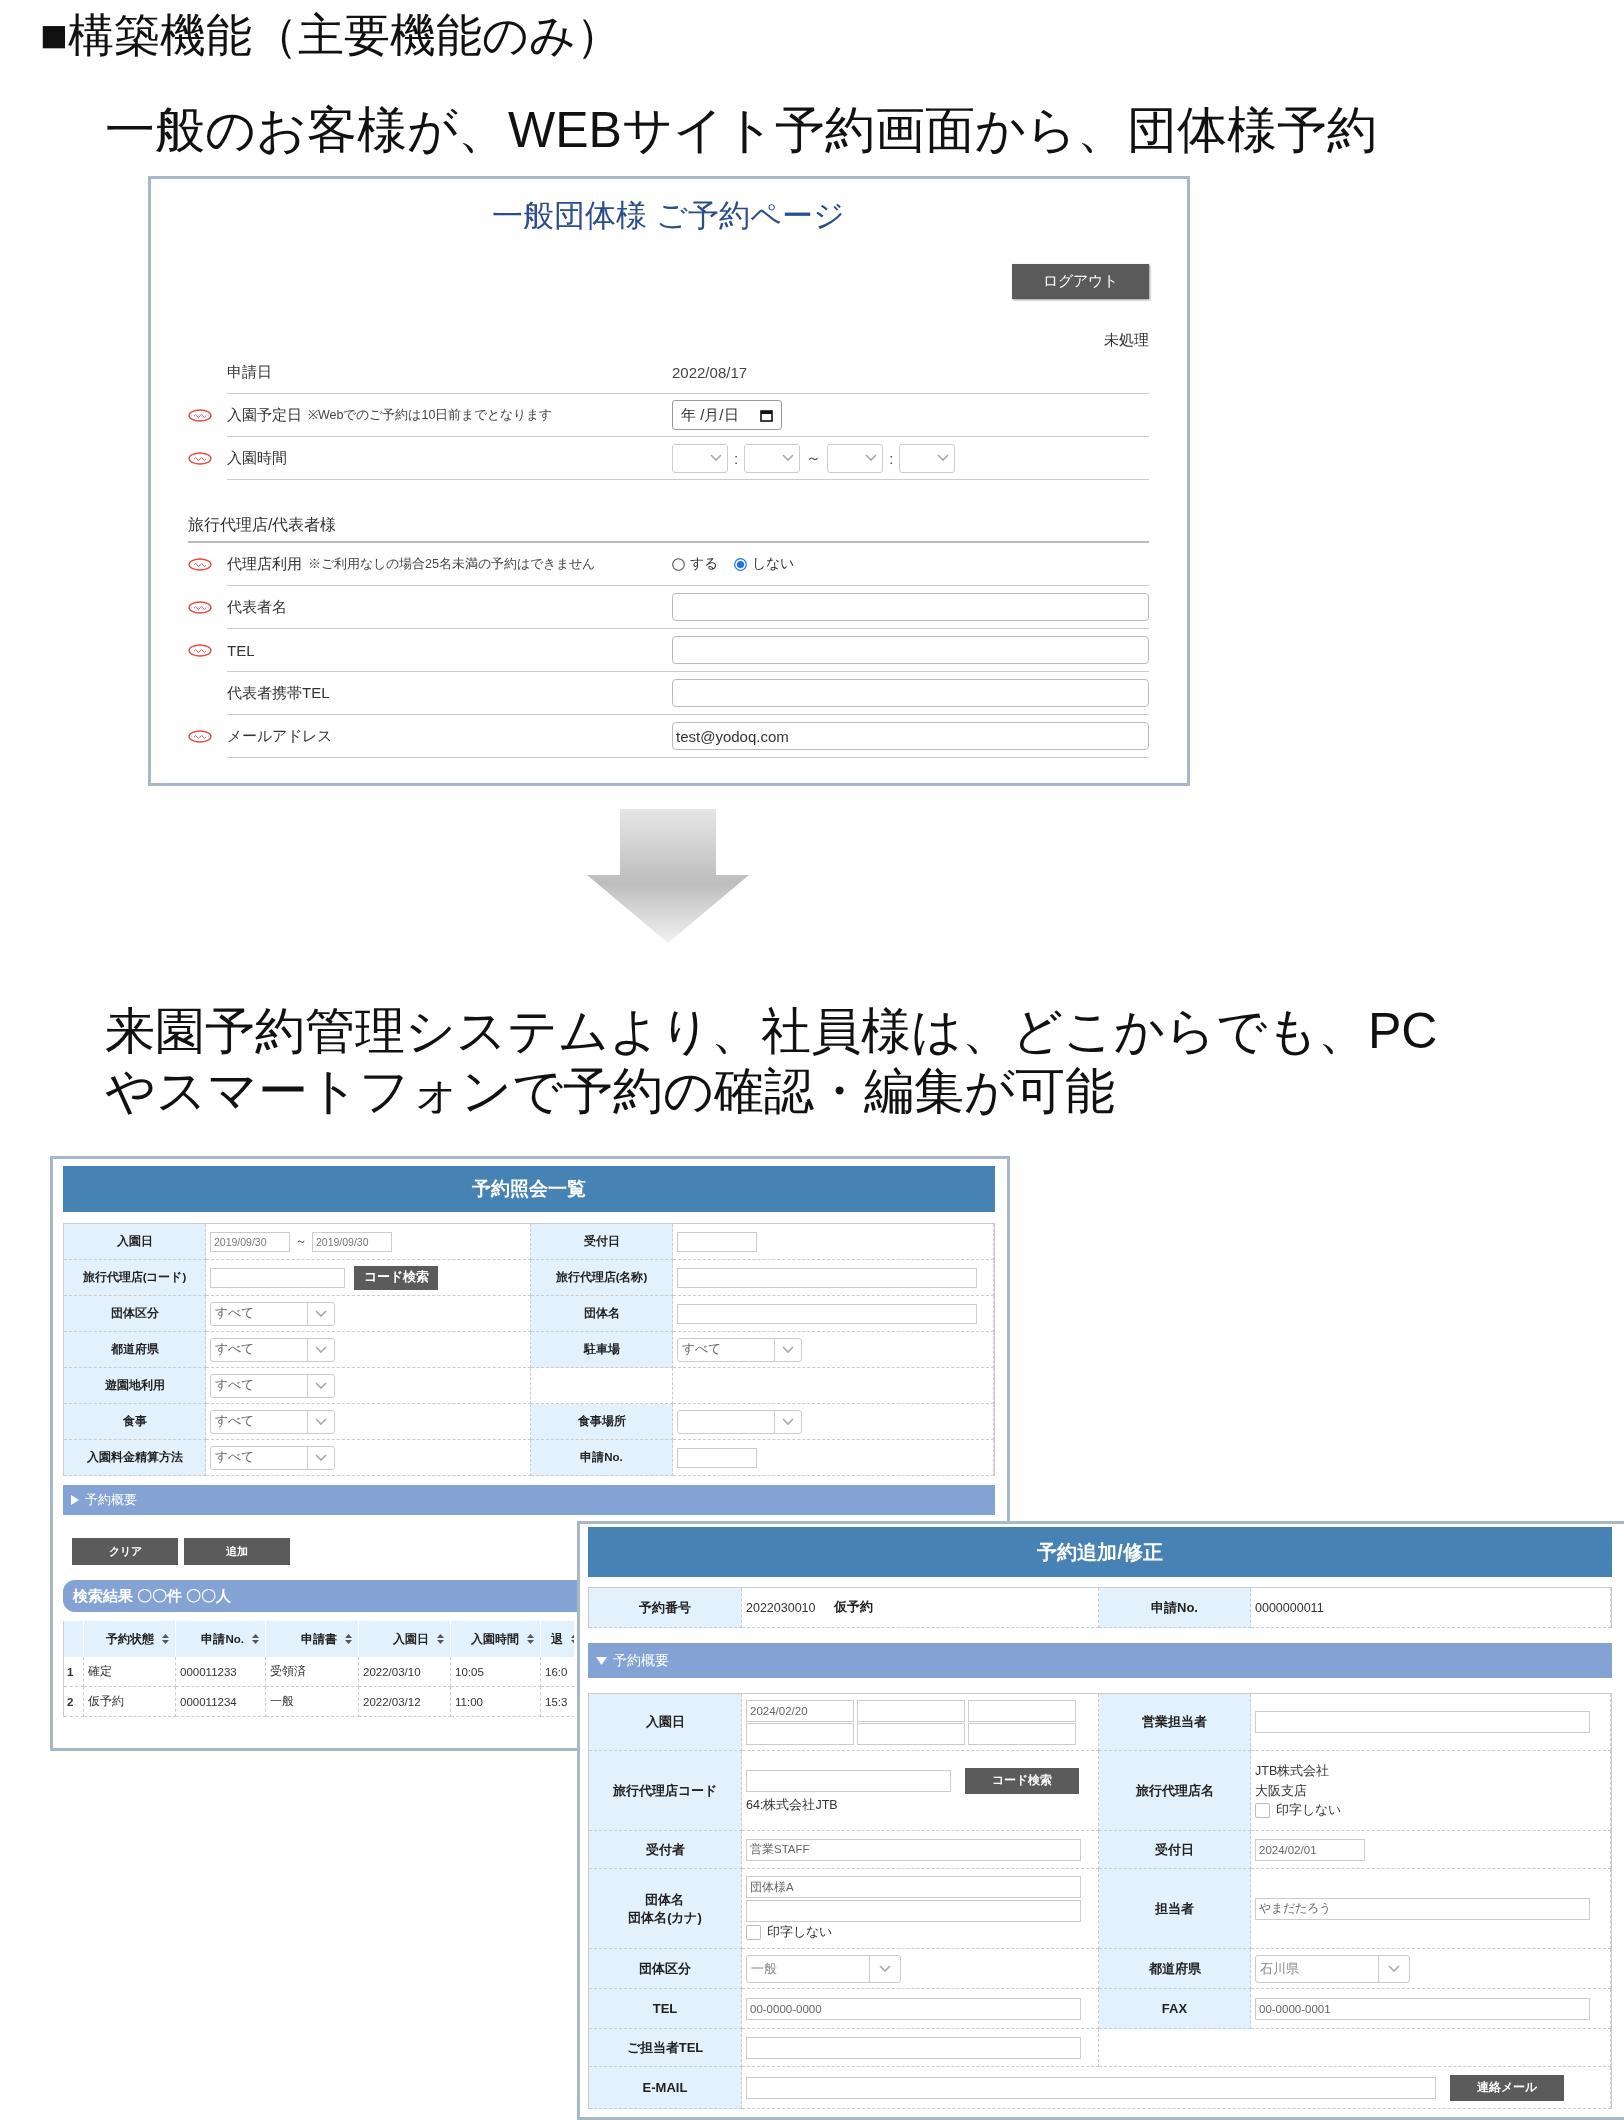 The width and height of the screenshot is (1624, 2124). What do you see at coordinates (741, 130) in the screenshot?
I see `intro-text: 一般のお客様が、WEBサイト予約画面から、団体様予約` at bounding box center [741, 130].